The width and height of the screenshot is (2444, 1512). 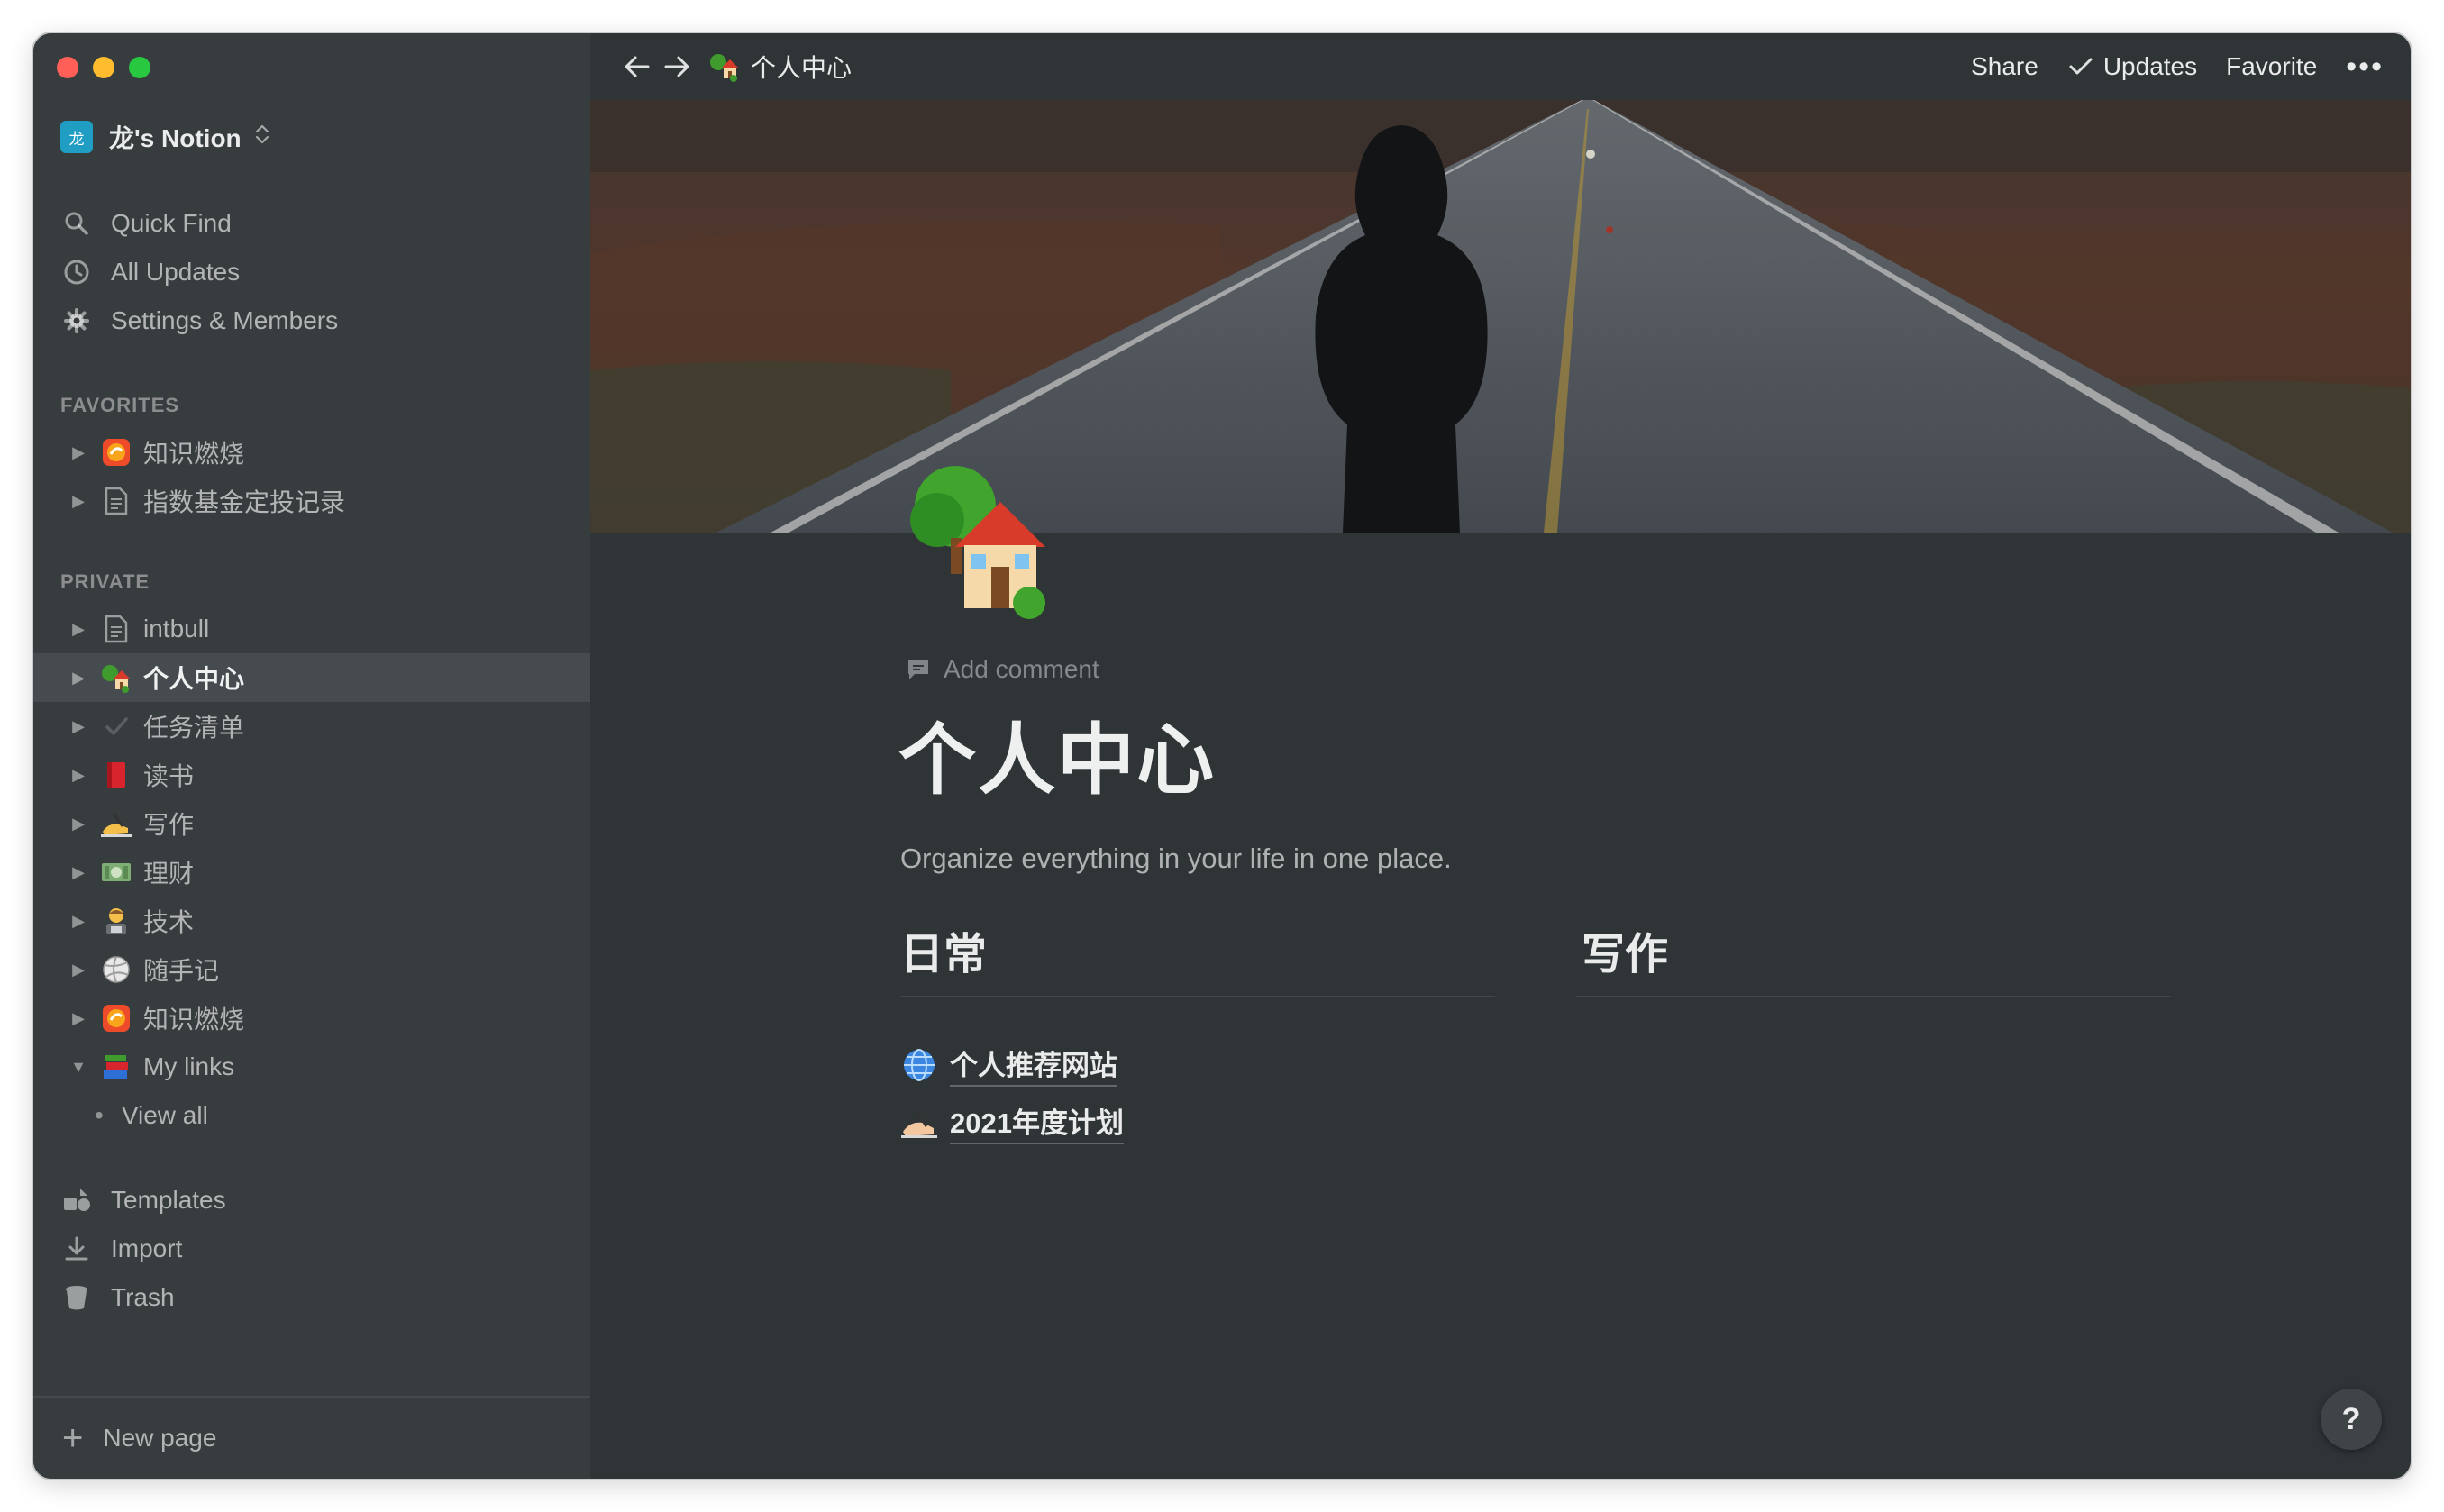 I want to click on page-title: 个人中心, so click(x=1057, y=753).